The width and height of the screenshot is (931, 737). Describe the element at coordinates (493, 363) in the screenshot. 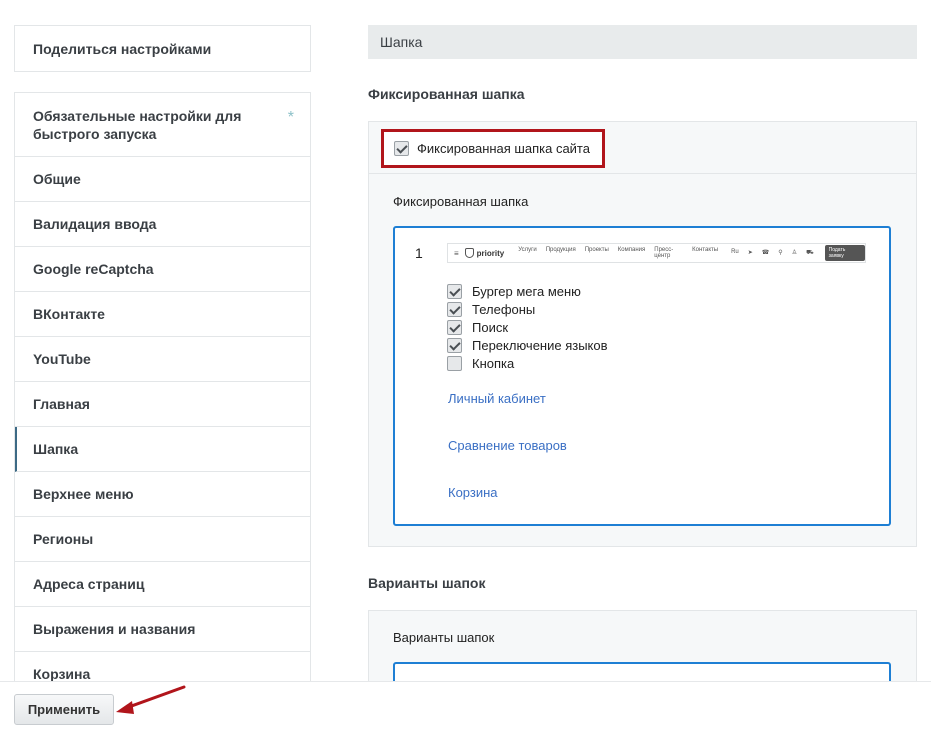

I see `option-label: Кнопка` at that location.